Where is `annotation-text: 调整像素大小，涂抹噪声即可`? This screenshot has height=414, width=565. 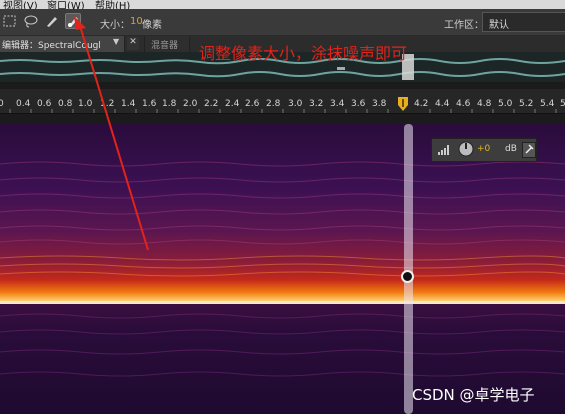
annotation-text: 调整像素大小，涂抹噪声即可 is located at coordinates (303, 53).